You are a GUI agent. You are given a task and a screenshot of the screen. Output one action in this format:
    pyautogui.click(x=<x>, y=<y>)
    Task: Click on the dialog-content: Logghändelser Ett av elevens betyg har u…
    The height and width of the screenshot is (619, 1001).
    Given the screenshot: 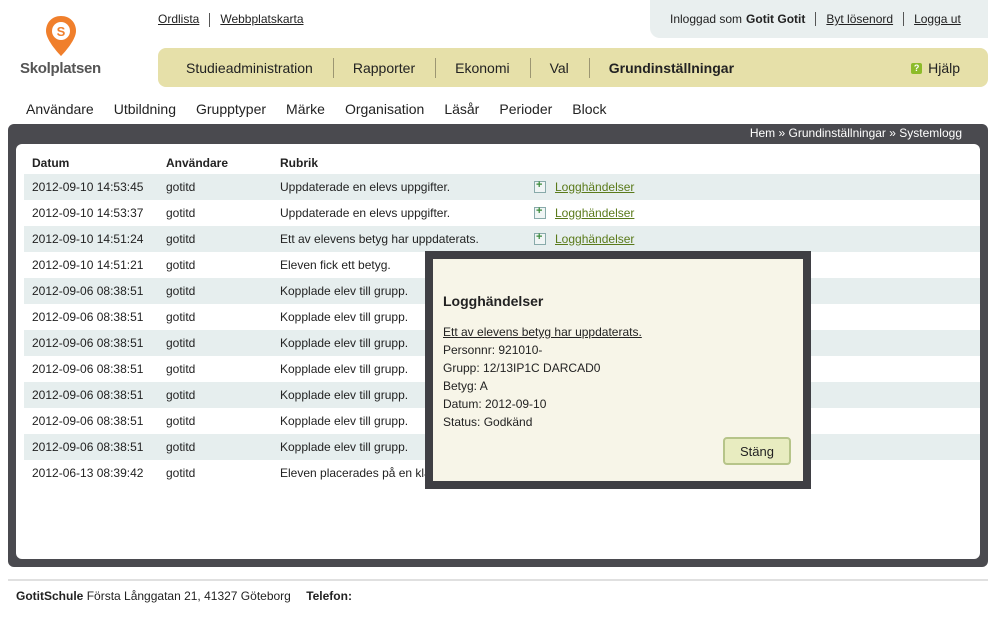 What is the action you would take?
    pyautogui.click(x=618, y=370)
    